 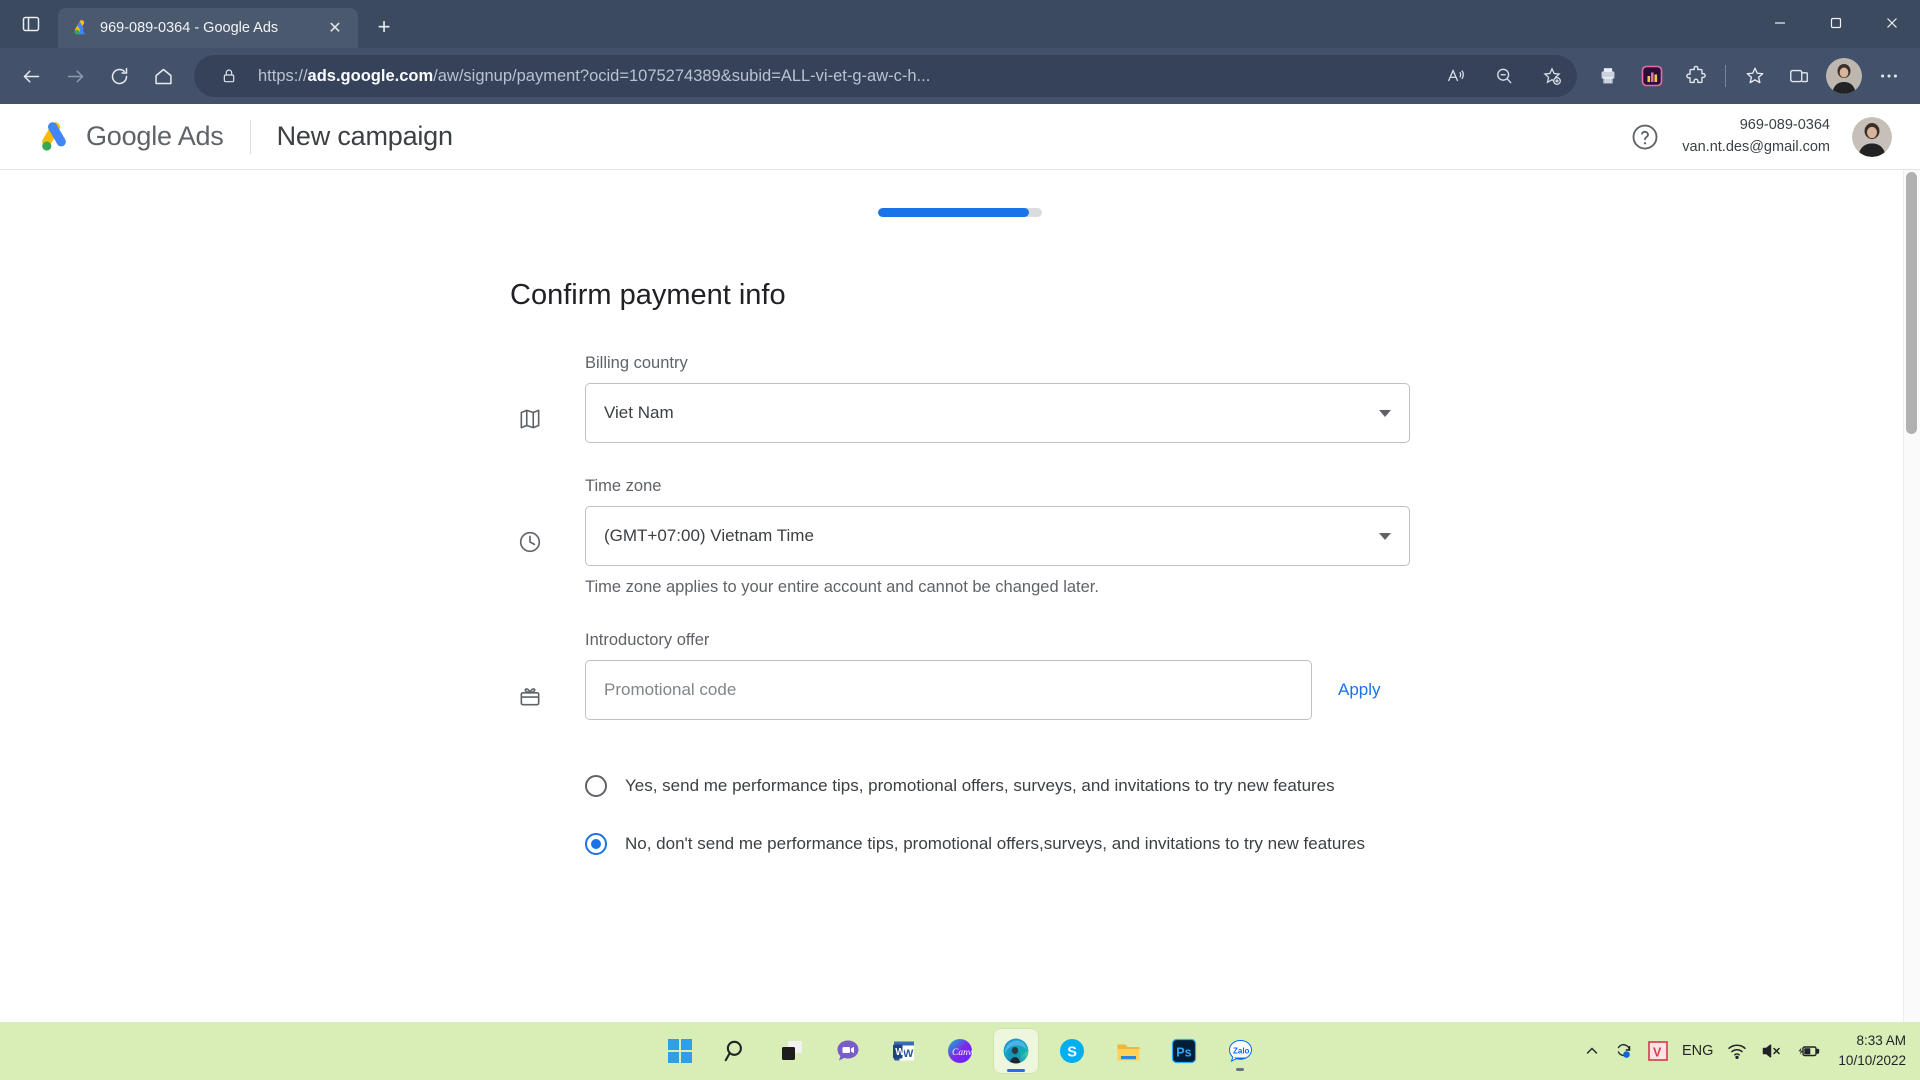 I want to click on page-title: New campaign, so click(x=364, y=136).